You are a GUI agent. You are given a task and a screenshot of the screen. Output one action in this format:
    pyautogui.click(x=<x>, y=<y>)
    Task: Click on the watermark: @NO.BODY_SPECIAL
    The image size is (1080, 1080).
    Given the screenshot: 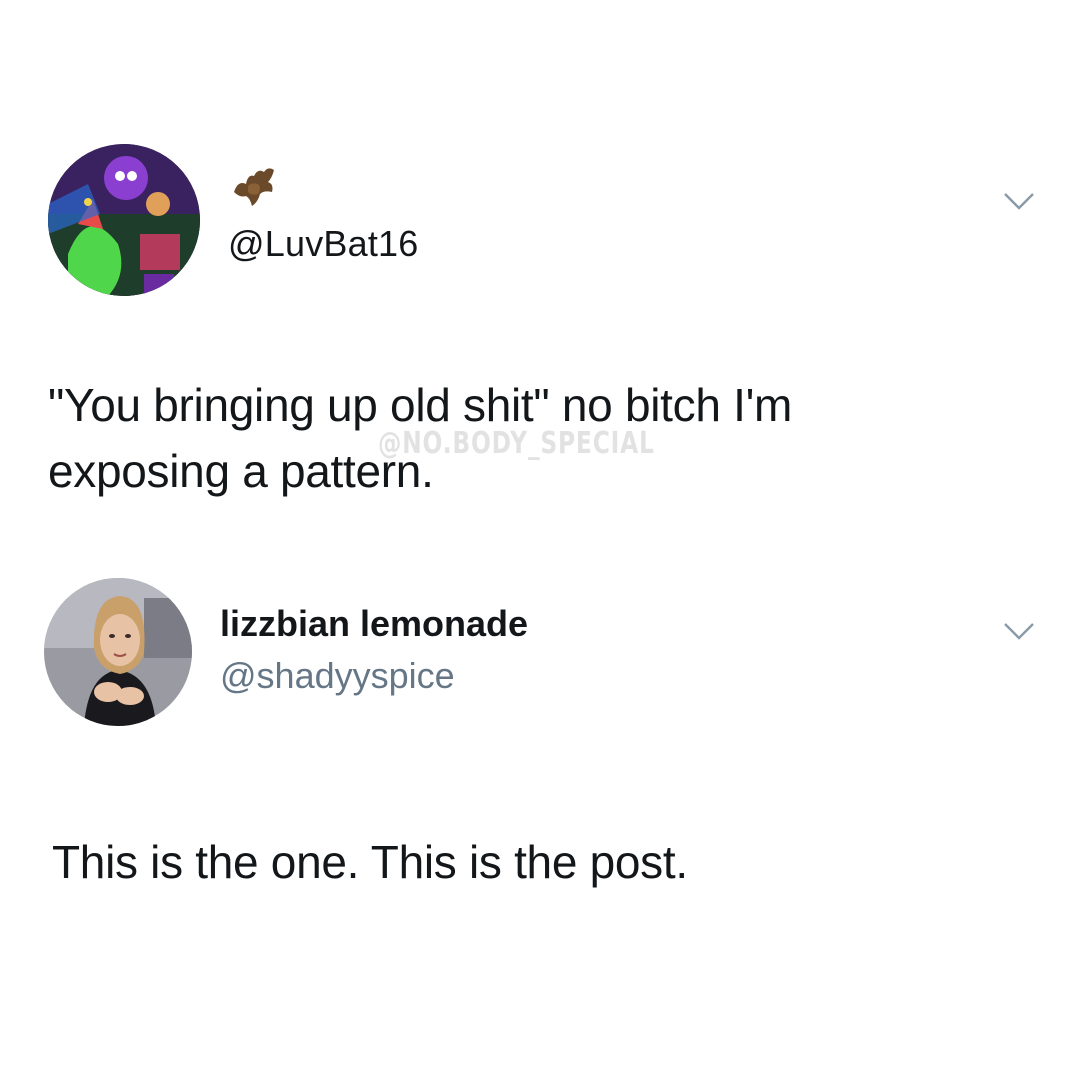 What is the action you would take?
    pyautogui.click(x=516, y=443)
    